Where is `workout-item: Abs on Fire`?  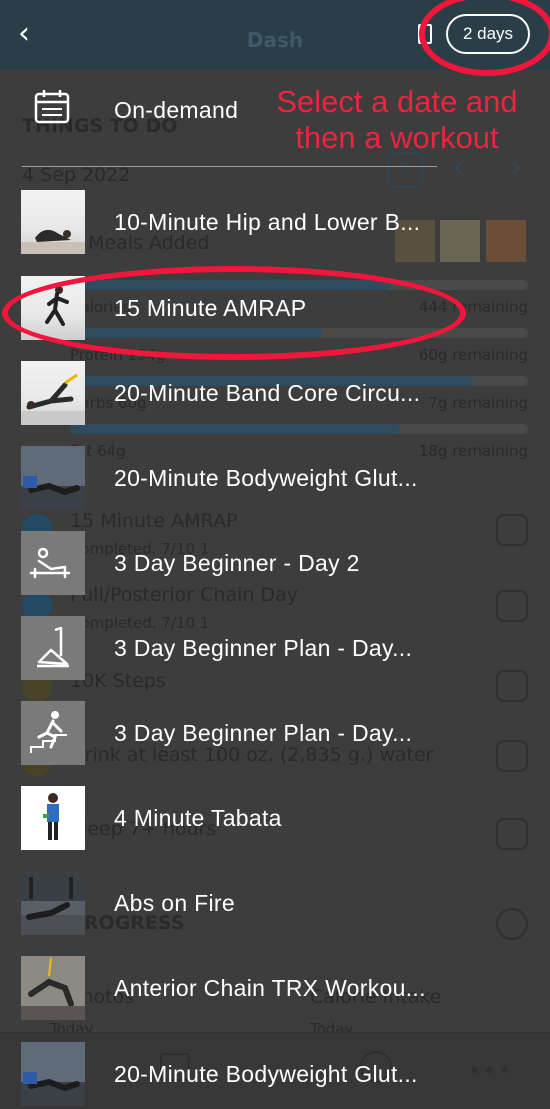
workout-item: Abs on Fire is located at coordinates (275, 903).